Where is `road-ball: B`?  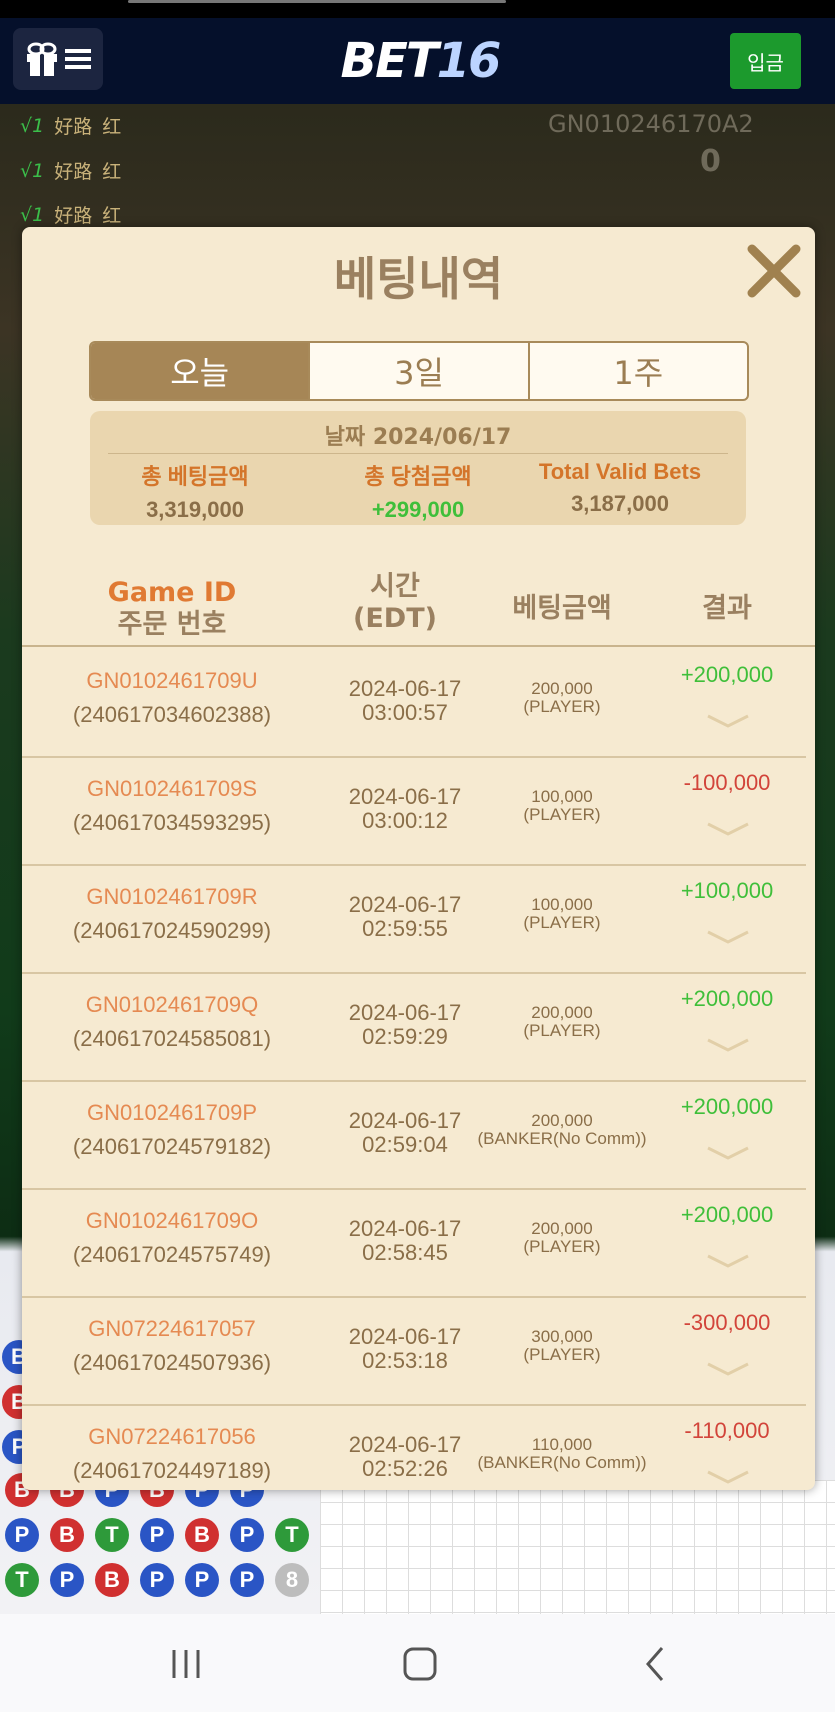 road-ball: B is located at coordinates (67, 1535).